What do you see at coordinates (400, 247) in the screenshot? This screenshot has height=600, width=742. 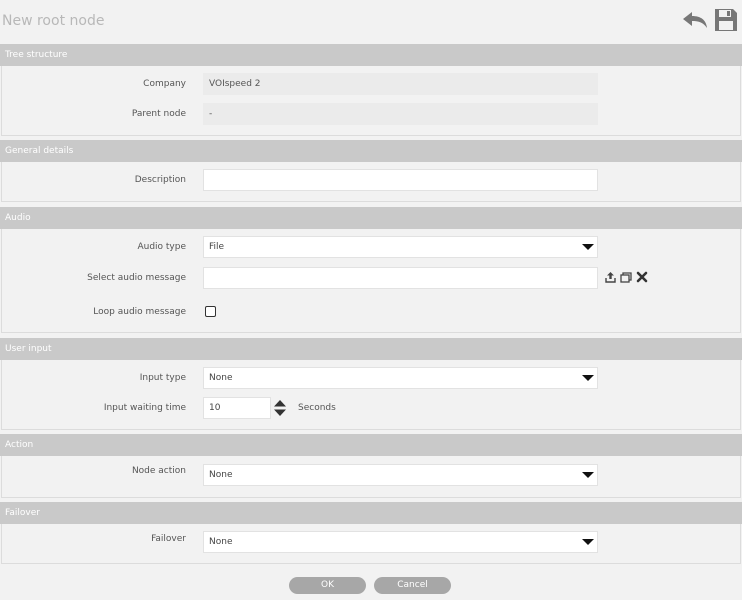 I see `audio-type-select: File` at bounding box center [400, 247].